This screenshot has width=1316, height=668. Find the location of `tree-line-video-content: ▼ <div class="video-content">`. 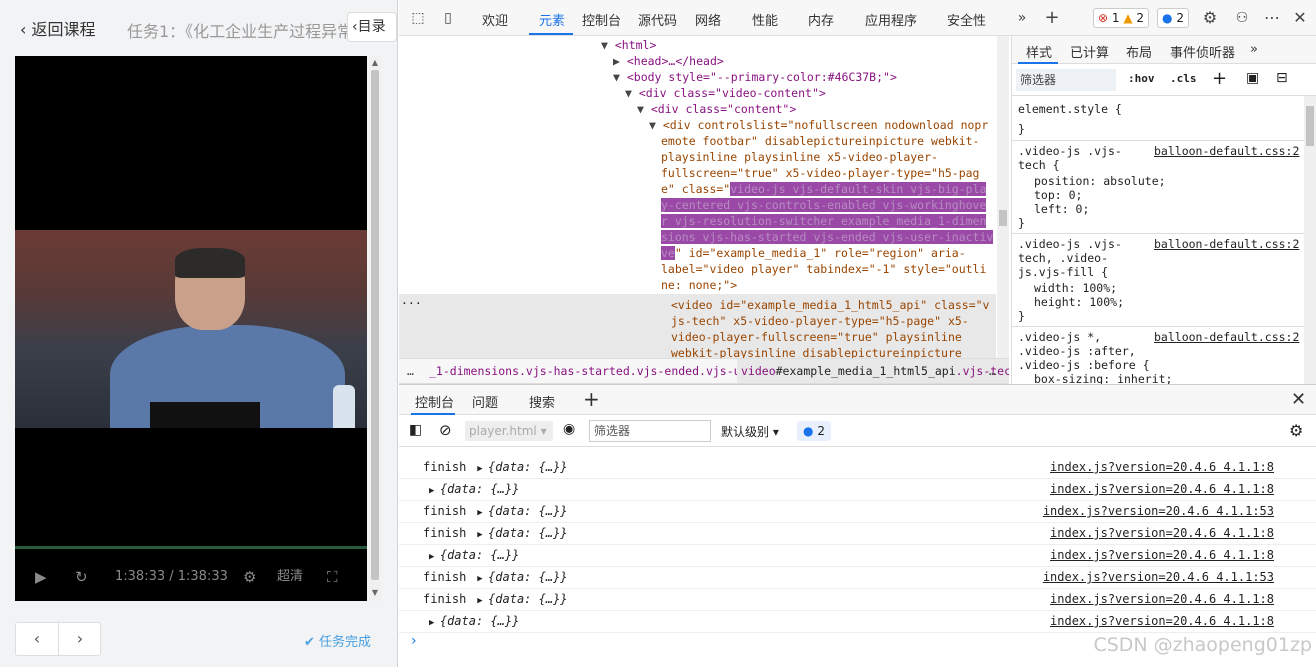

tree-line-video-content: ▼ <div class="video-content"> is located at coordinates (725, 93).